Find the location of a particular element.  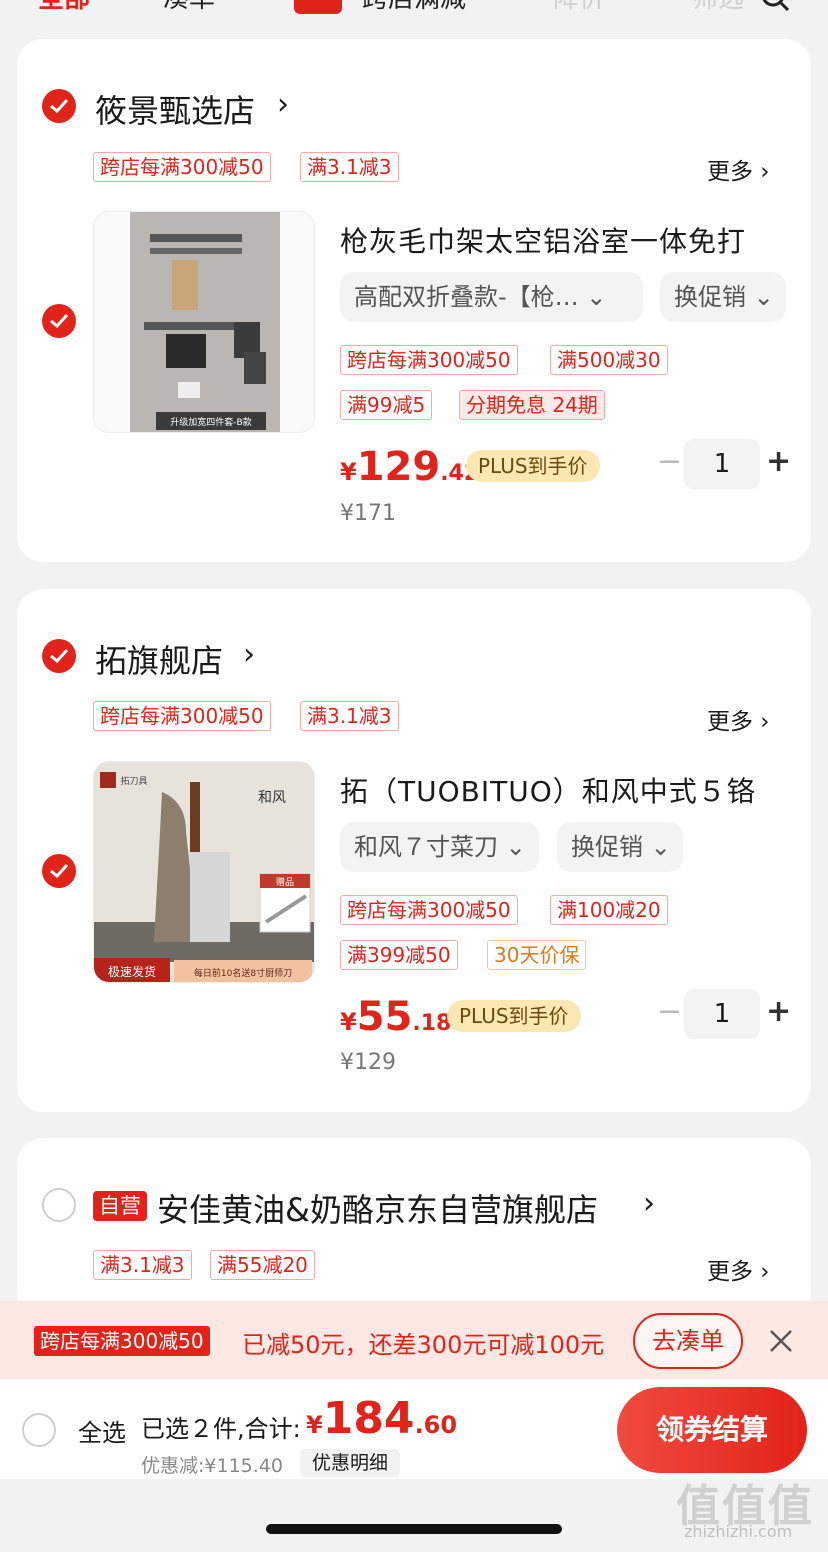

total-price: ¥184.60 is located at coordinates (382, 1418).